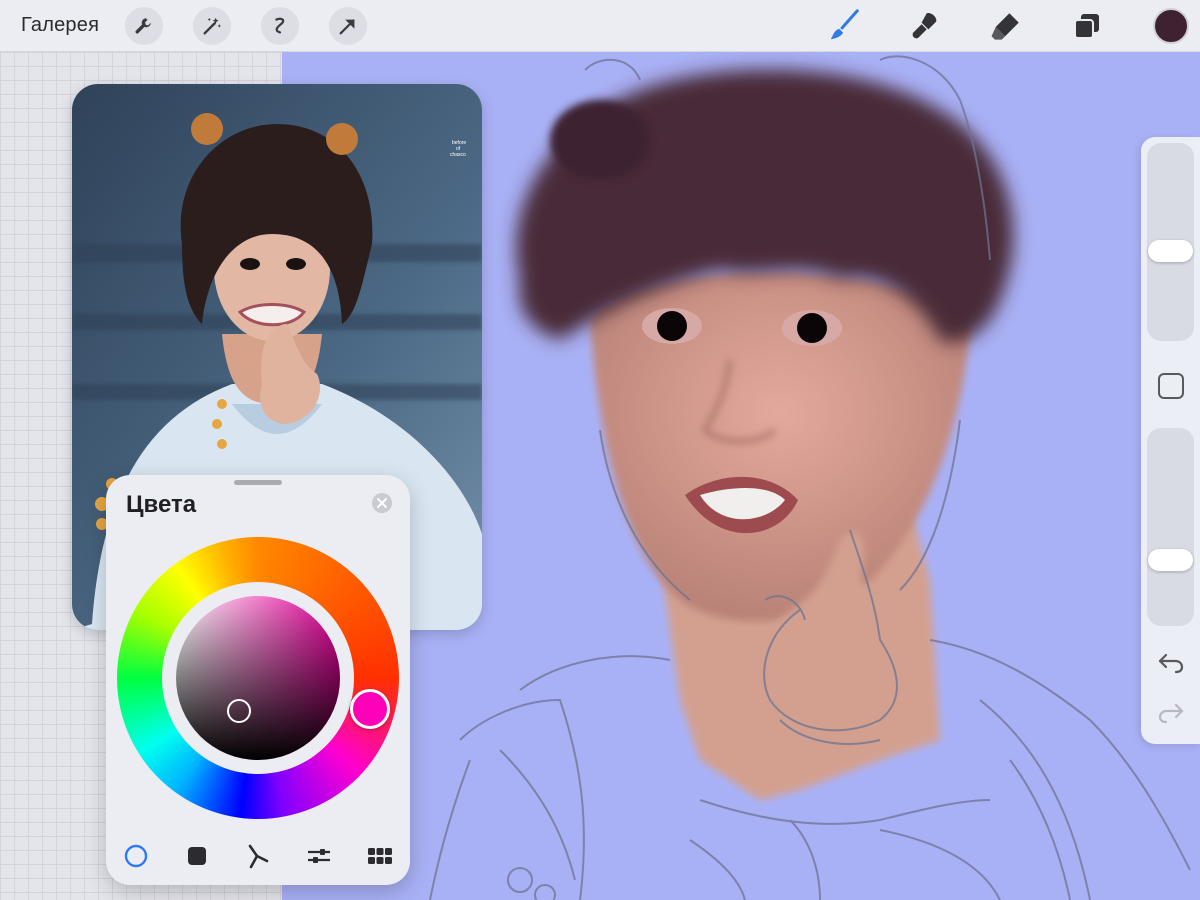 The height and width of the screenshot is (900, 1200). Describe the element at coordinates (1171, 663) in the screenshot. I see `undo-icon` at that location.